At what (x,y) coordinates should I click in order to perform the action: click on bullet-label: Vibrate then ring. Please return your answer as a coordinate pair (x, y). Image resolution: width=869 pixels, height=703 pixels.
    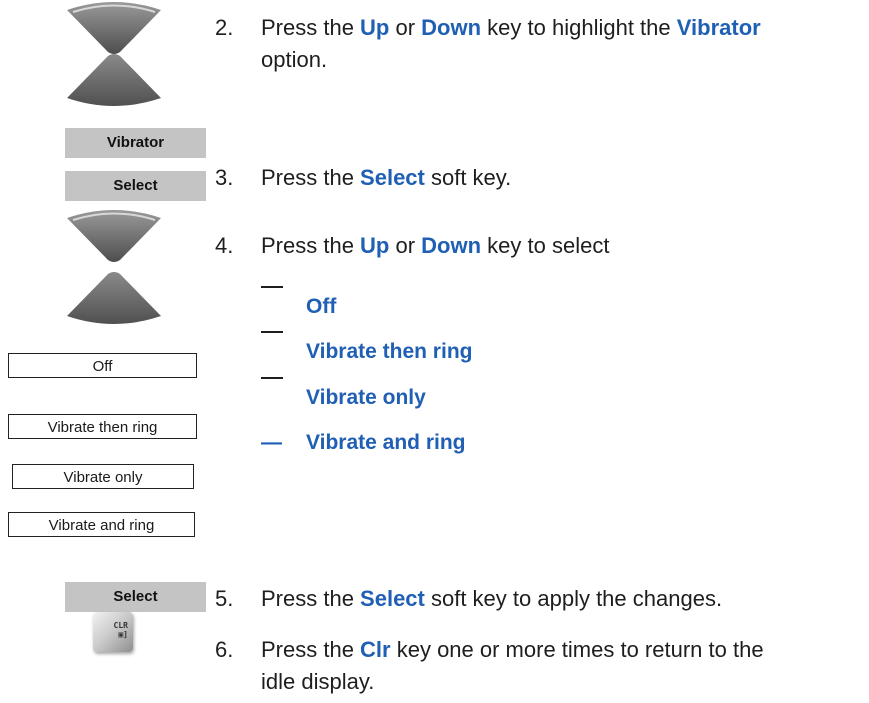
    Looking at the image, I should click on (389, 351).